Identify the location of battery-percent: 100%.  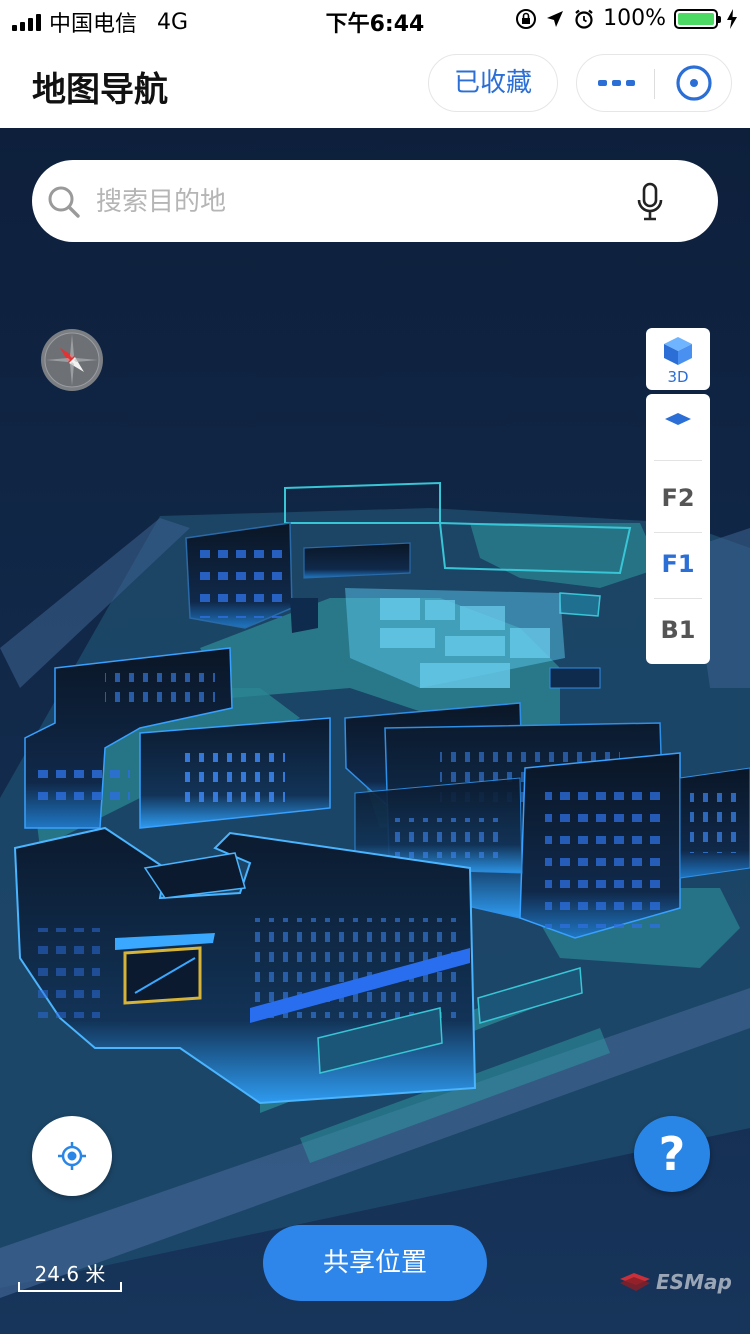
(634, 18).